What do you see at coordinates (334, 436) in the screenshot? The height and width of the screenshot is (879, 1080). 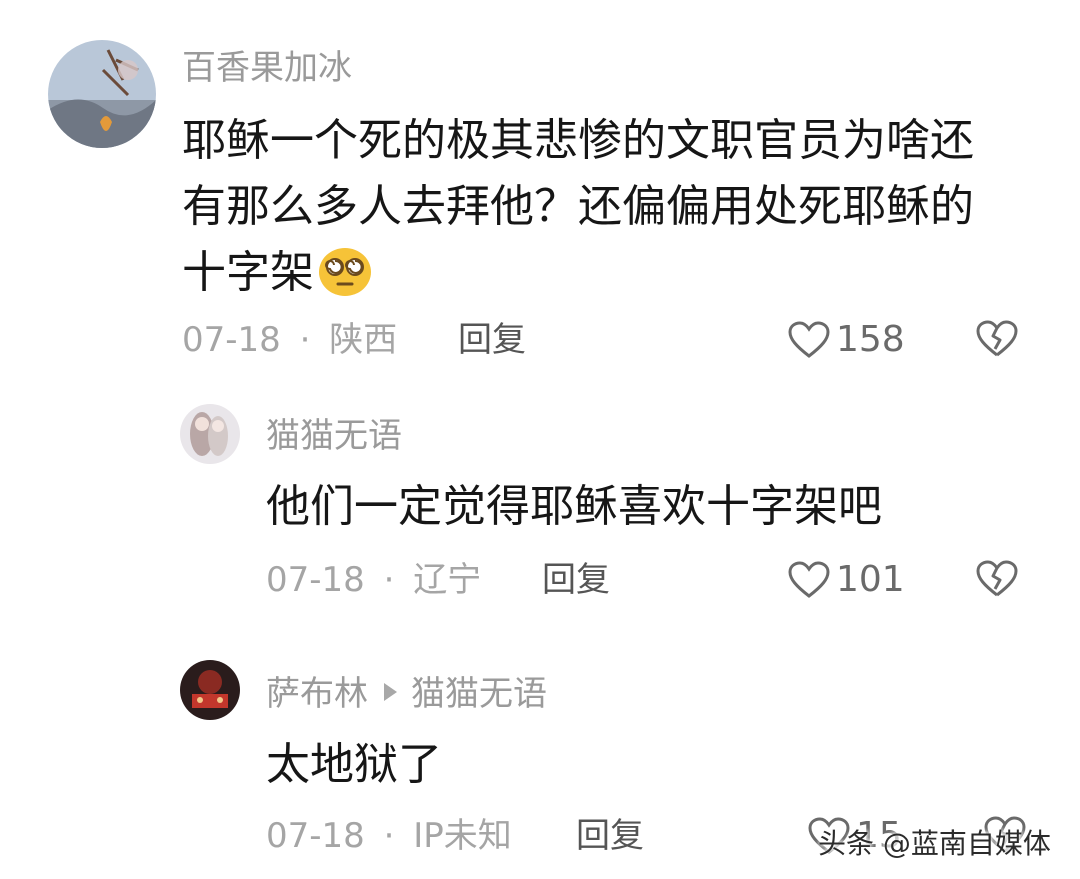 I see `comment-username: 猫猫无语` at bounding box center [334, 436].